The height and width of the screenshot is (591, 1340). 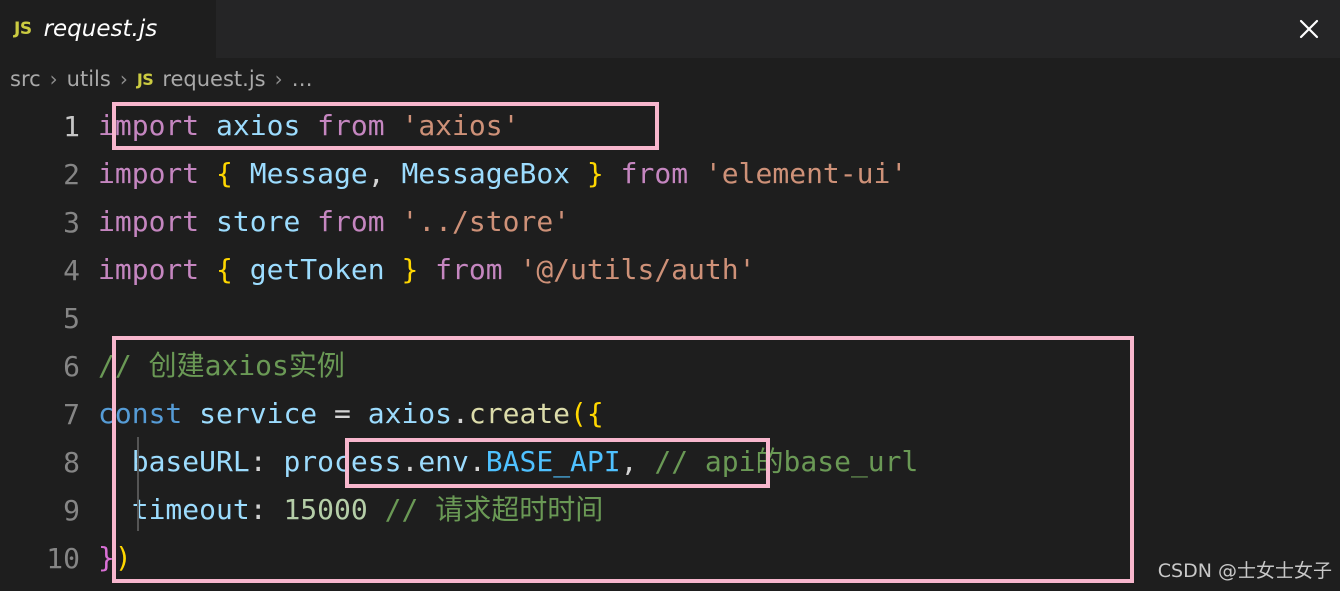 What do you see at coordinates (71, 414) in the screenshot?
I see `line-number: 7` at bounding box center [71, 414].